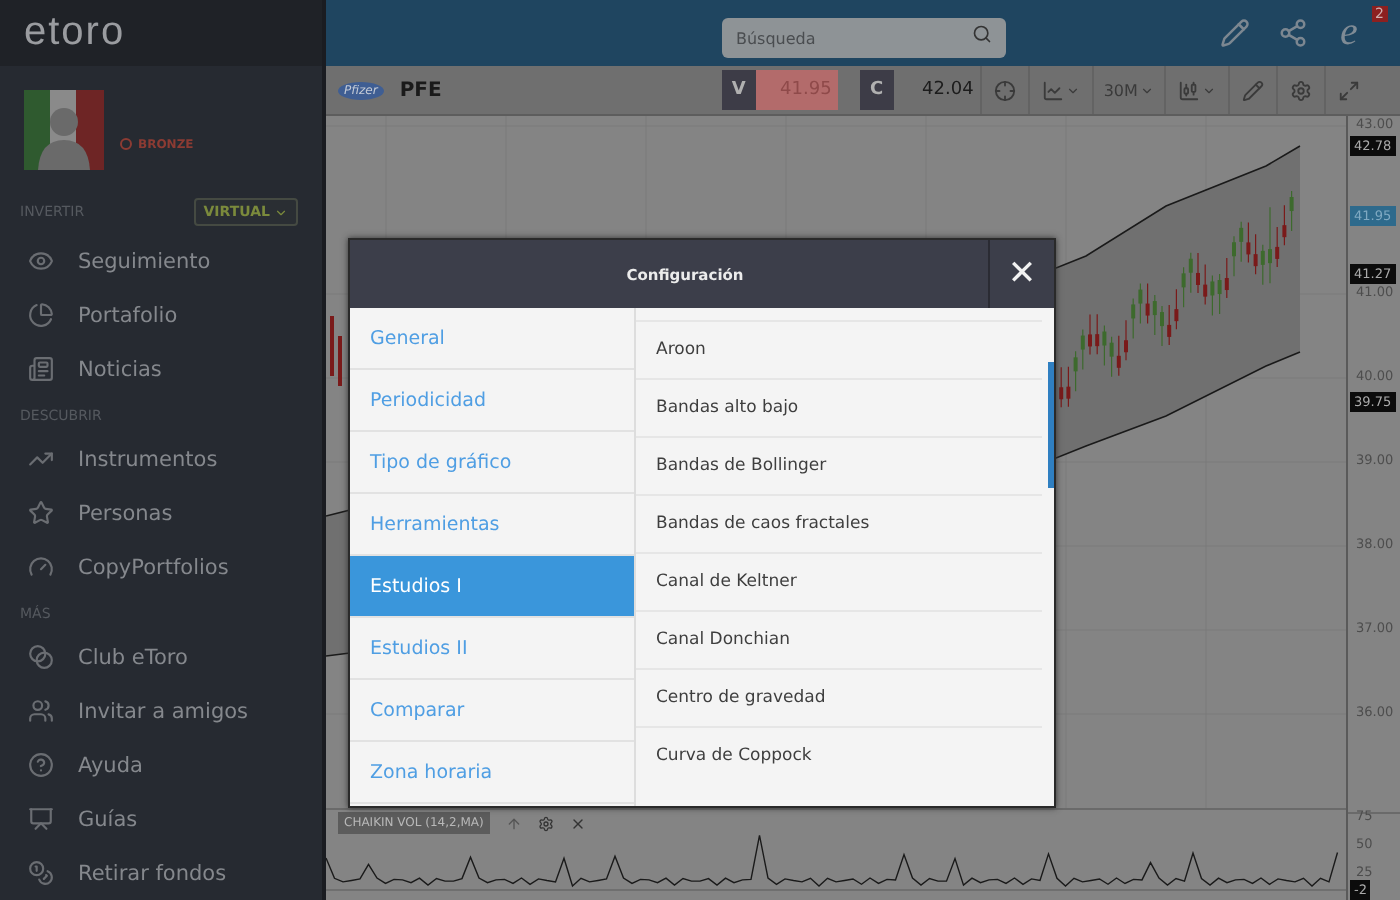 The image size is (1400, 900). I want to click on category-tab: Herramientas, so click(492, 525).